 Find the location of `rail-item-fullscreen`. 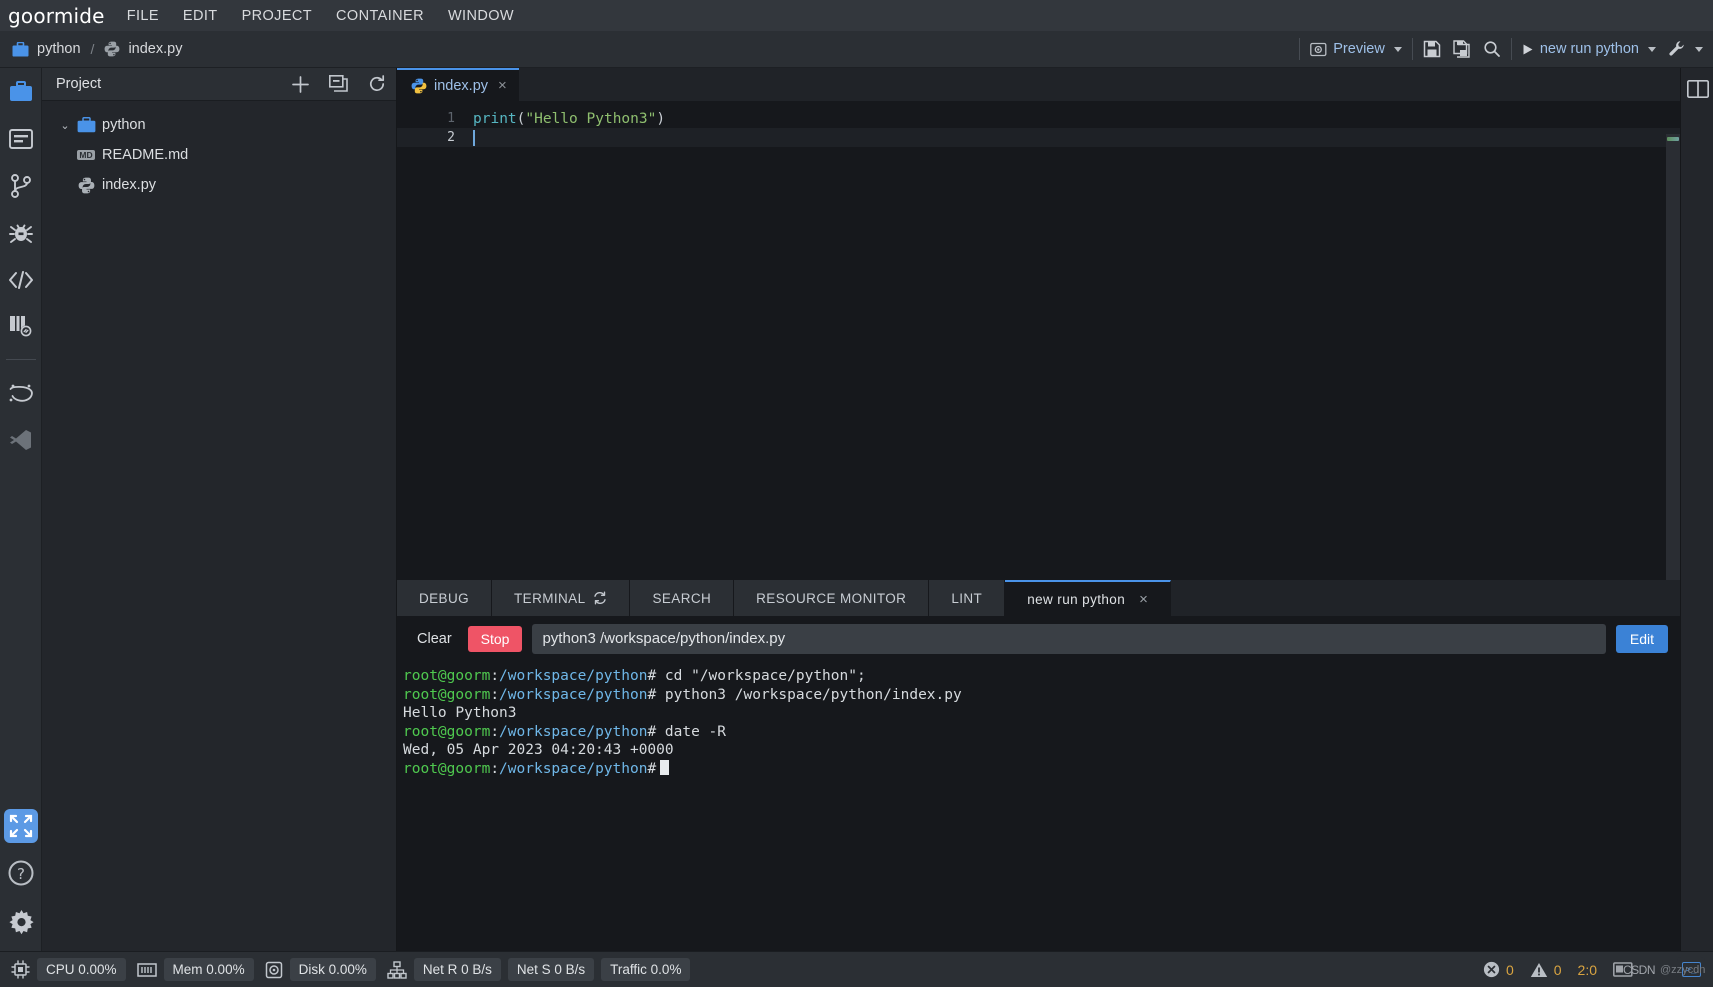

rail-item-fullscreen is located at coordinates (21, 825).